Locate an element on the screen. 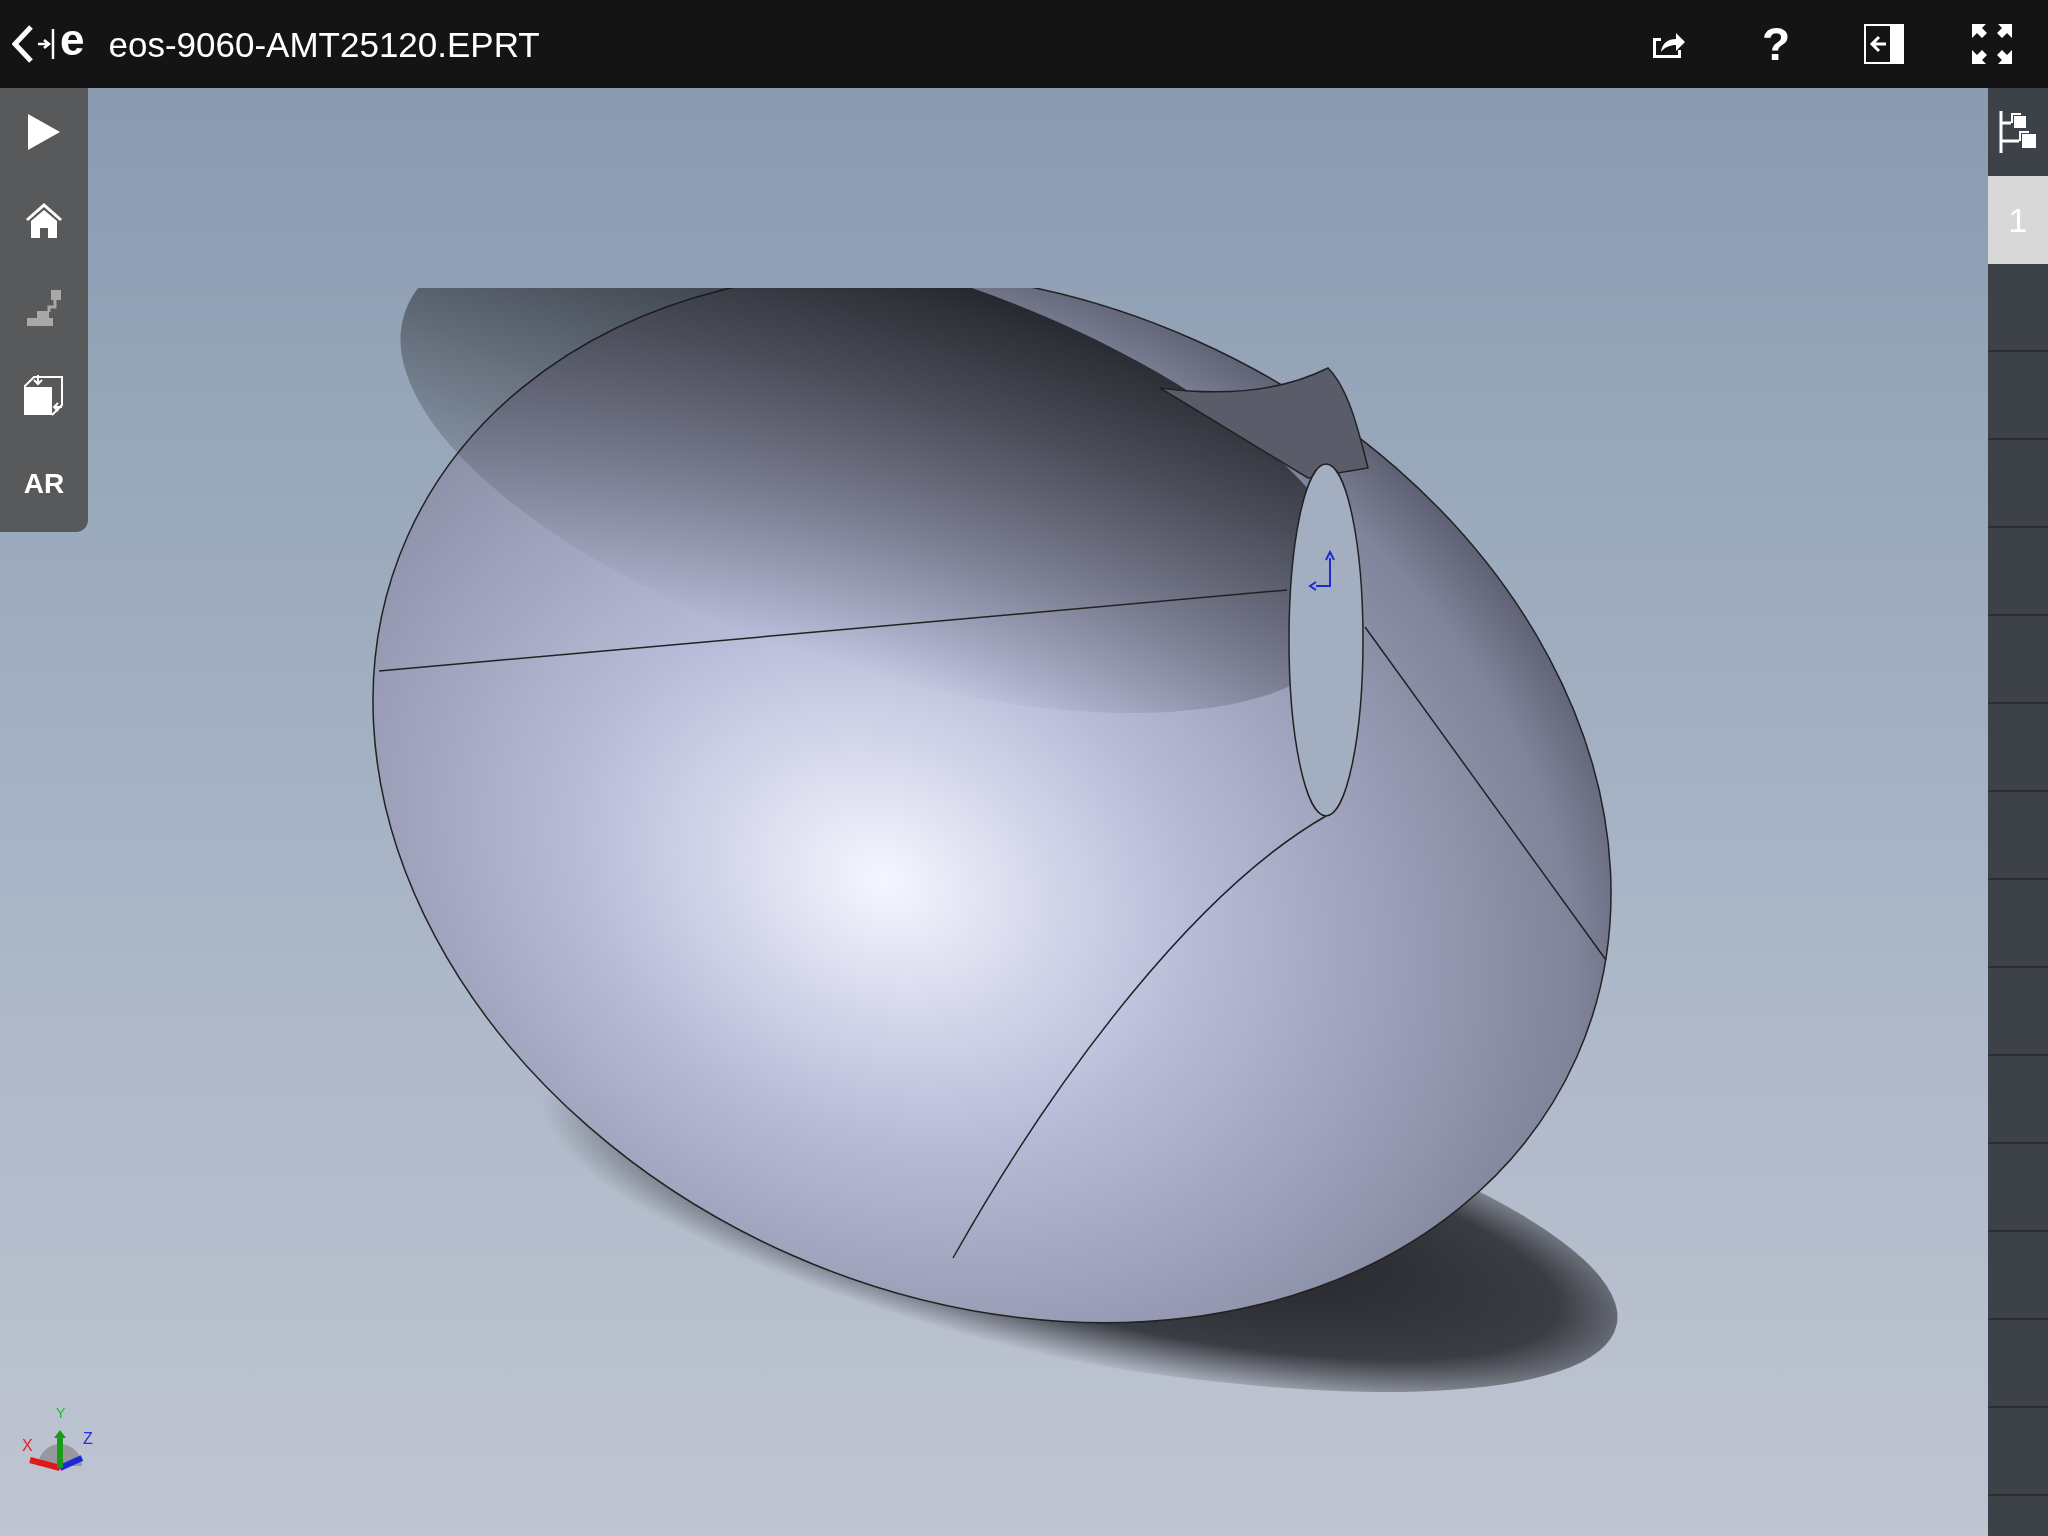  arrow-to-bar-icon is located at coordinates (47, 44).